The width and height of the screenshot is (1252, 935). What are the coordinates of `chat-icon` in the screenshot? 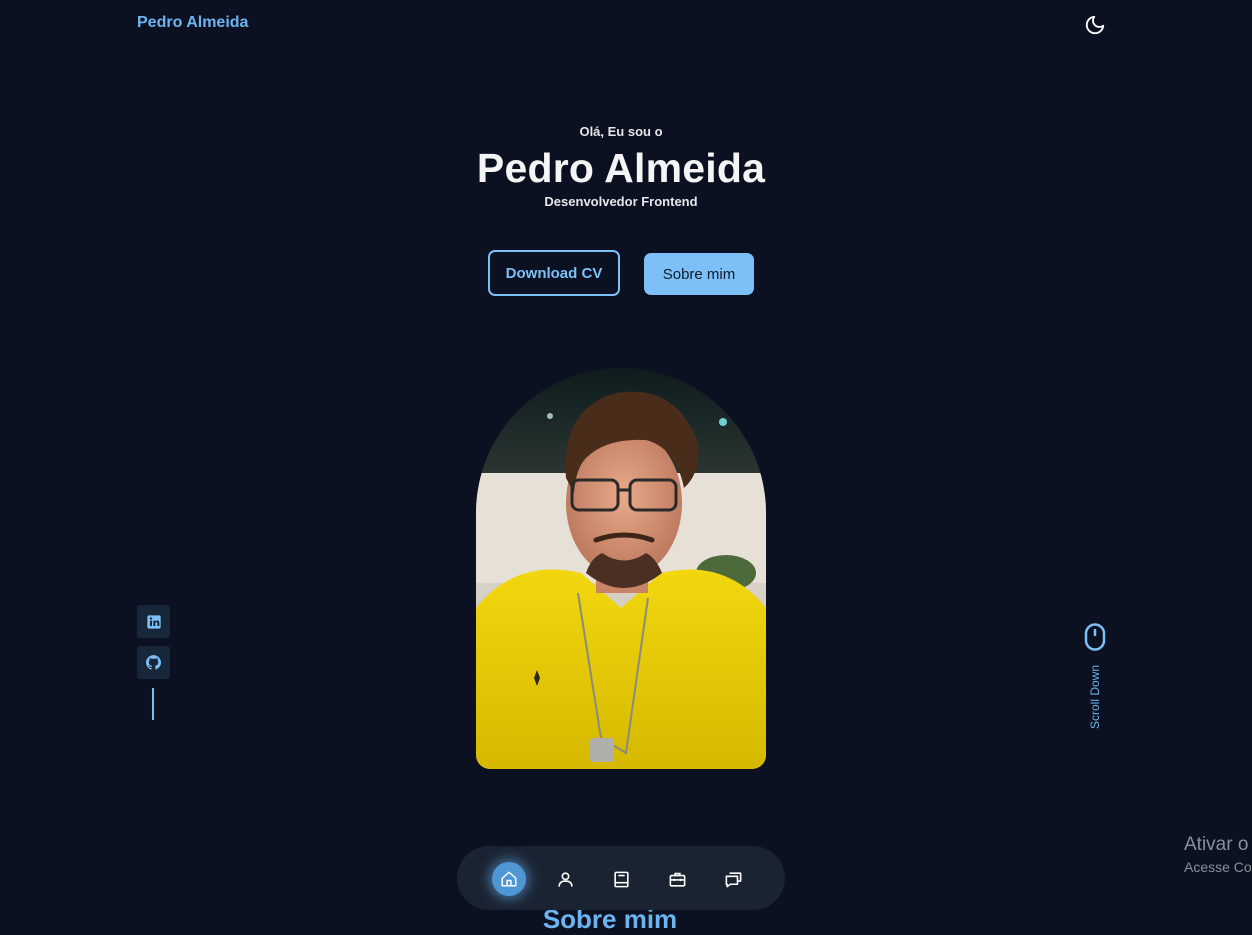 It's located at (733, 879).